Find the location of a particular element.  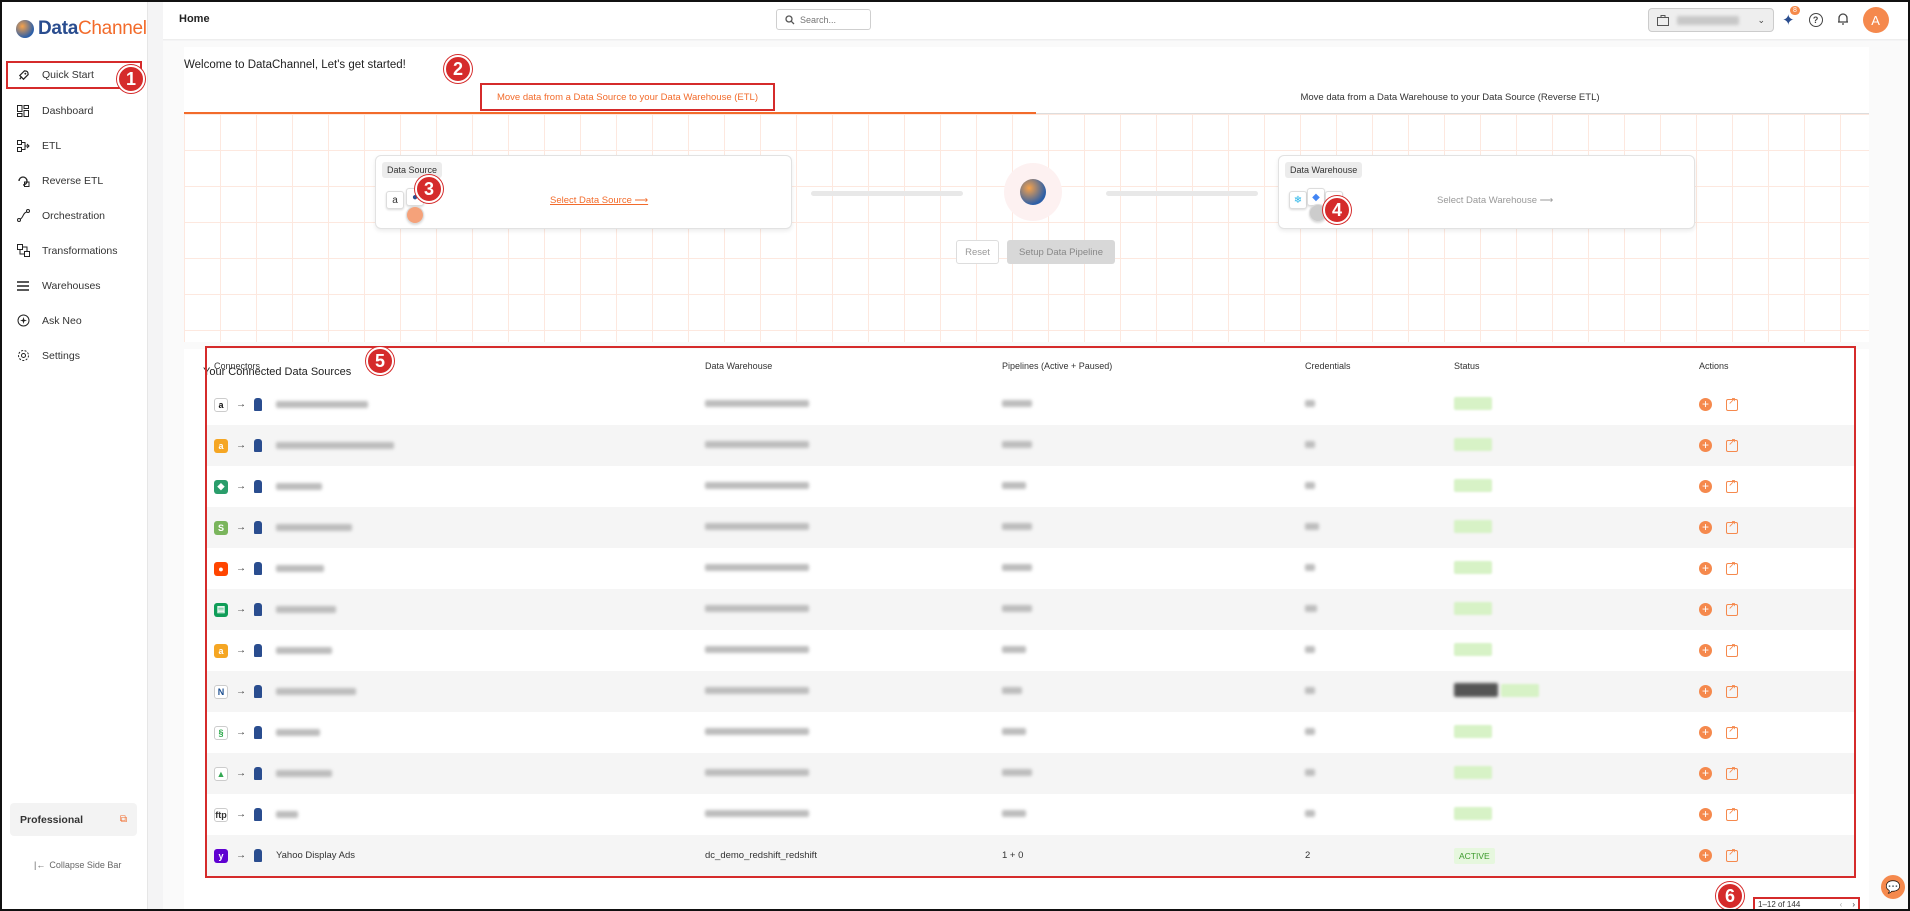

table-row: a → + is located at coordinates (1030, 445).